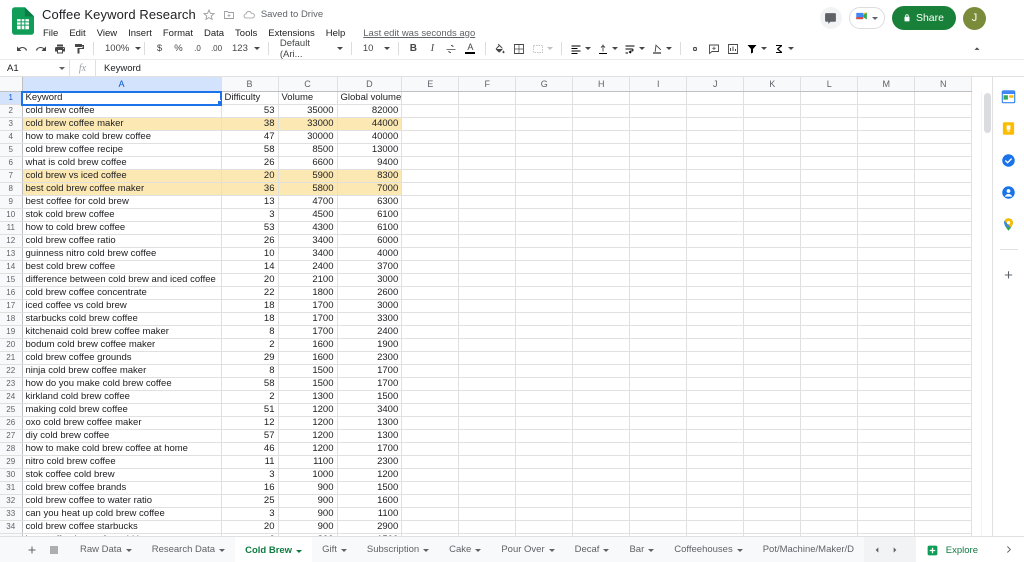 Image resolution: width=1024 pixels, height=562 pixels. Describe the element at coordinates (783, 48) in the screenshot. I see `functions-sigma-icon` at that location.